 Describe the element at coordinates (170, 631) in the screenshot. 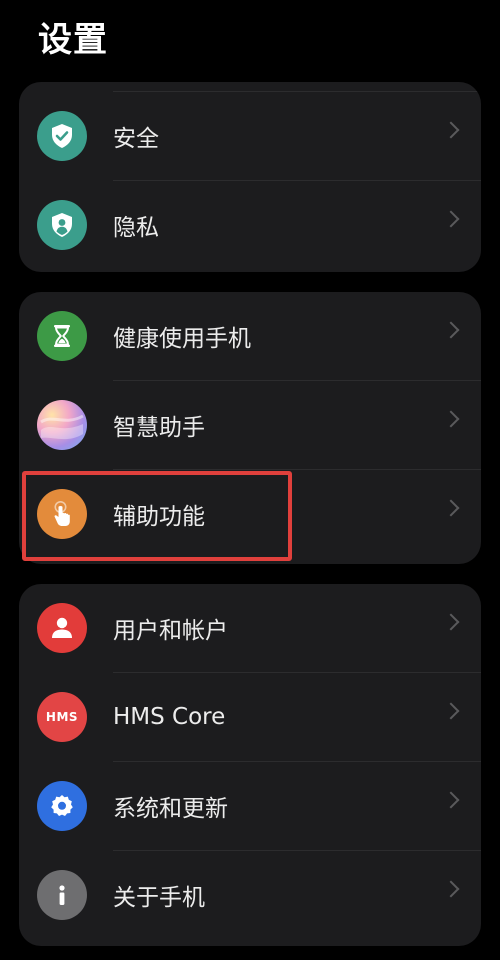

I see `settings-item-label: 用户和帐户` at that location.